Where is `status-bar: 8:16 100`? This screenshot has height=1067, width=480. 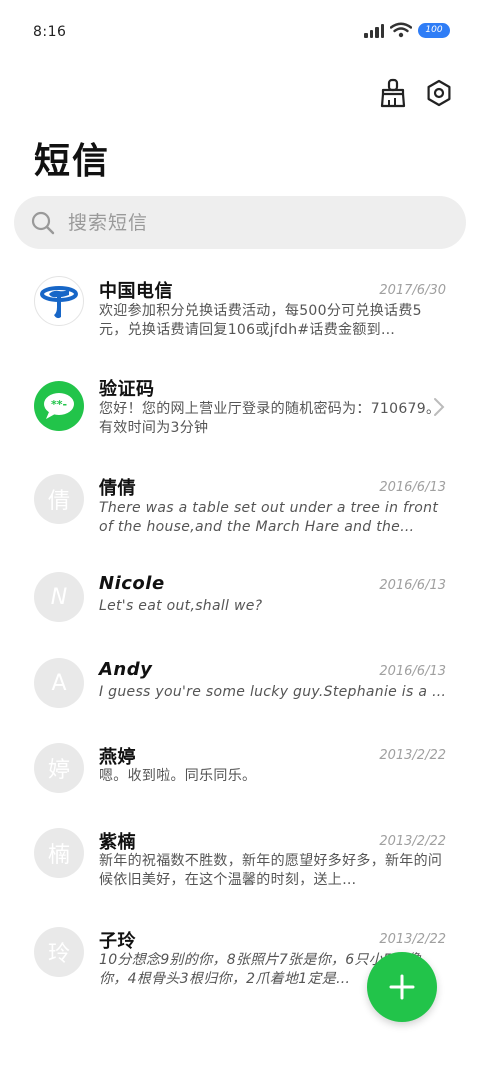 status-bar: 8:16 100 is located at coordinates (240, 33).